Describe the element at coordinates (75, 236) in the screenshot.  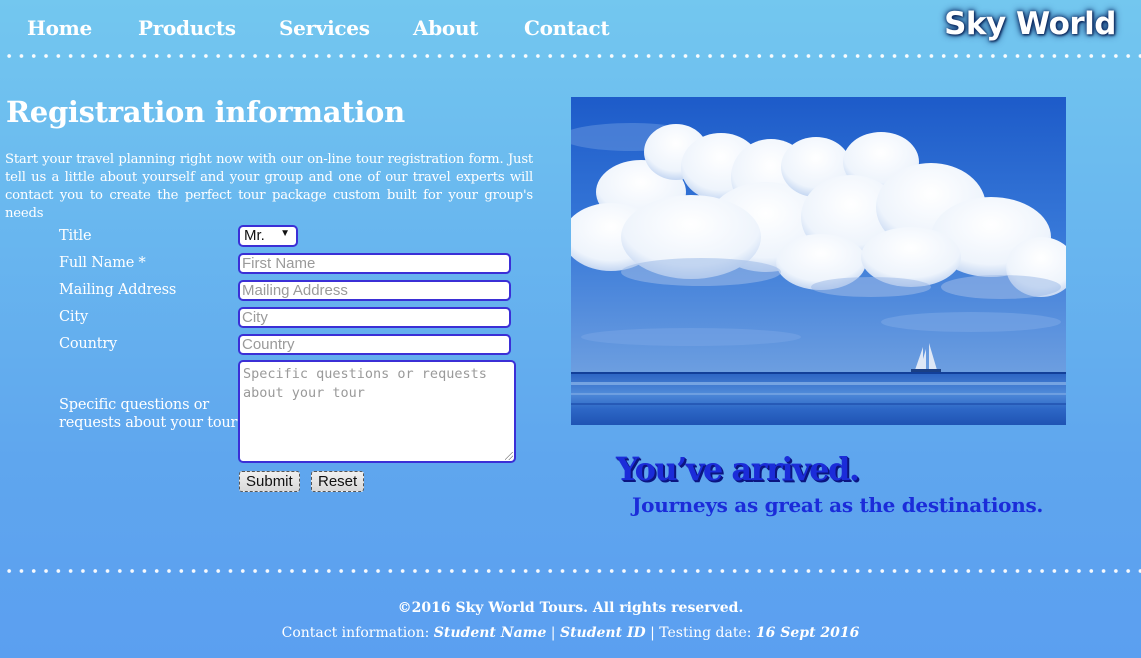
I see `title-label: Title` at that location.